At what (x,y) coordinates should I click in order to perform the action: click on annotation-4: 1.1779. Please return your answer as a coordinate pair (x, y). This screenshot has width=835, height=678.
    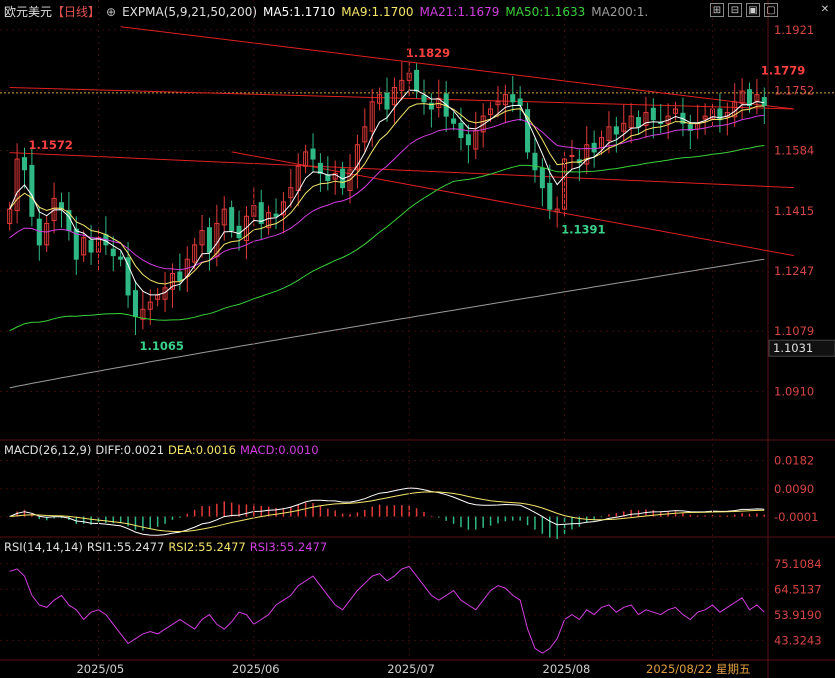
    Looking at the image, I should click on (783, 71).